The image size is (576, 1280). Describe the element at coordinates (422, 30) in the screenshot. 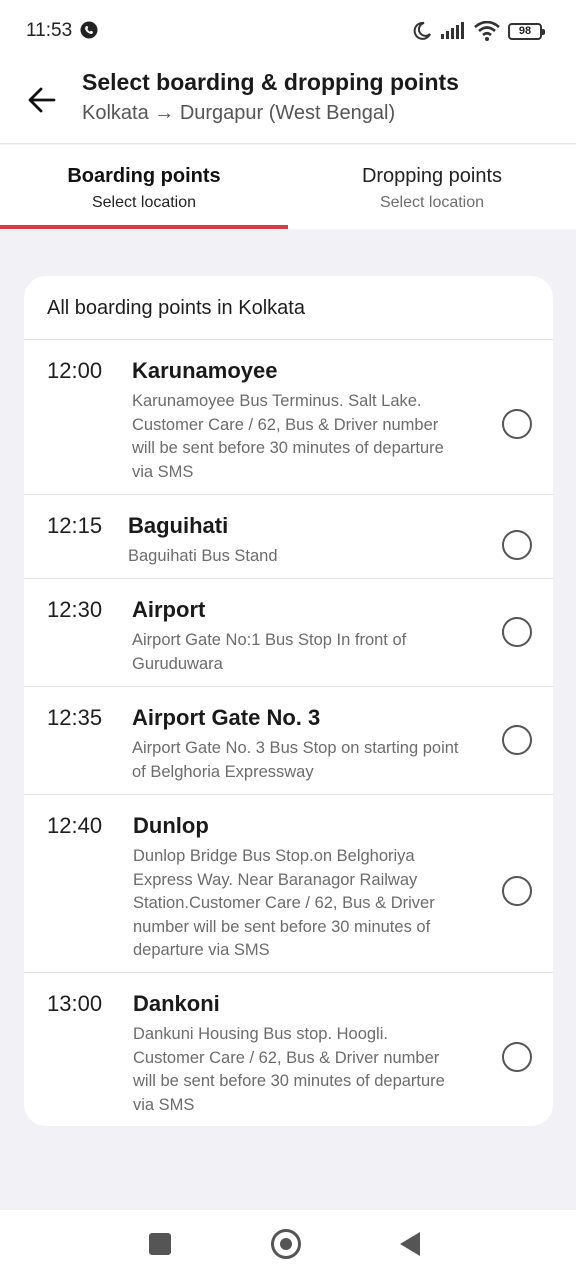

I see `moon-icon` at that location.